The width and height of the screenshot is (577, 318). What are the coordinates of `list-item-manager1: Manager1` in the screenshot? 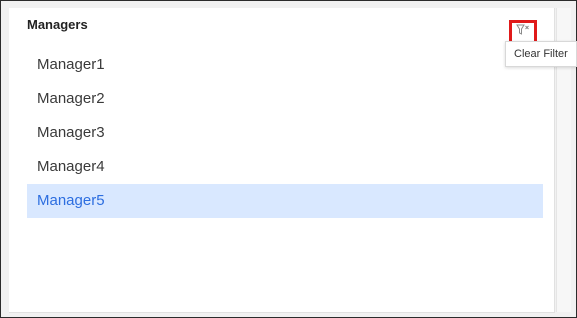 It's located at (285, 65).